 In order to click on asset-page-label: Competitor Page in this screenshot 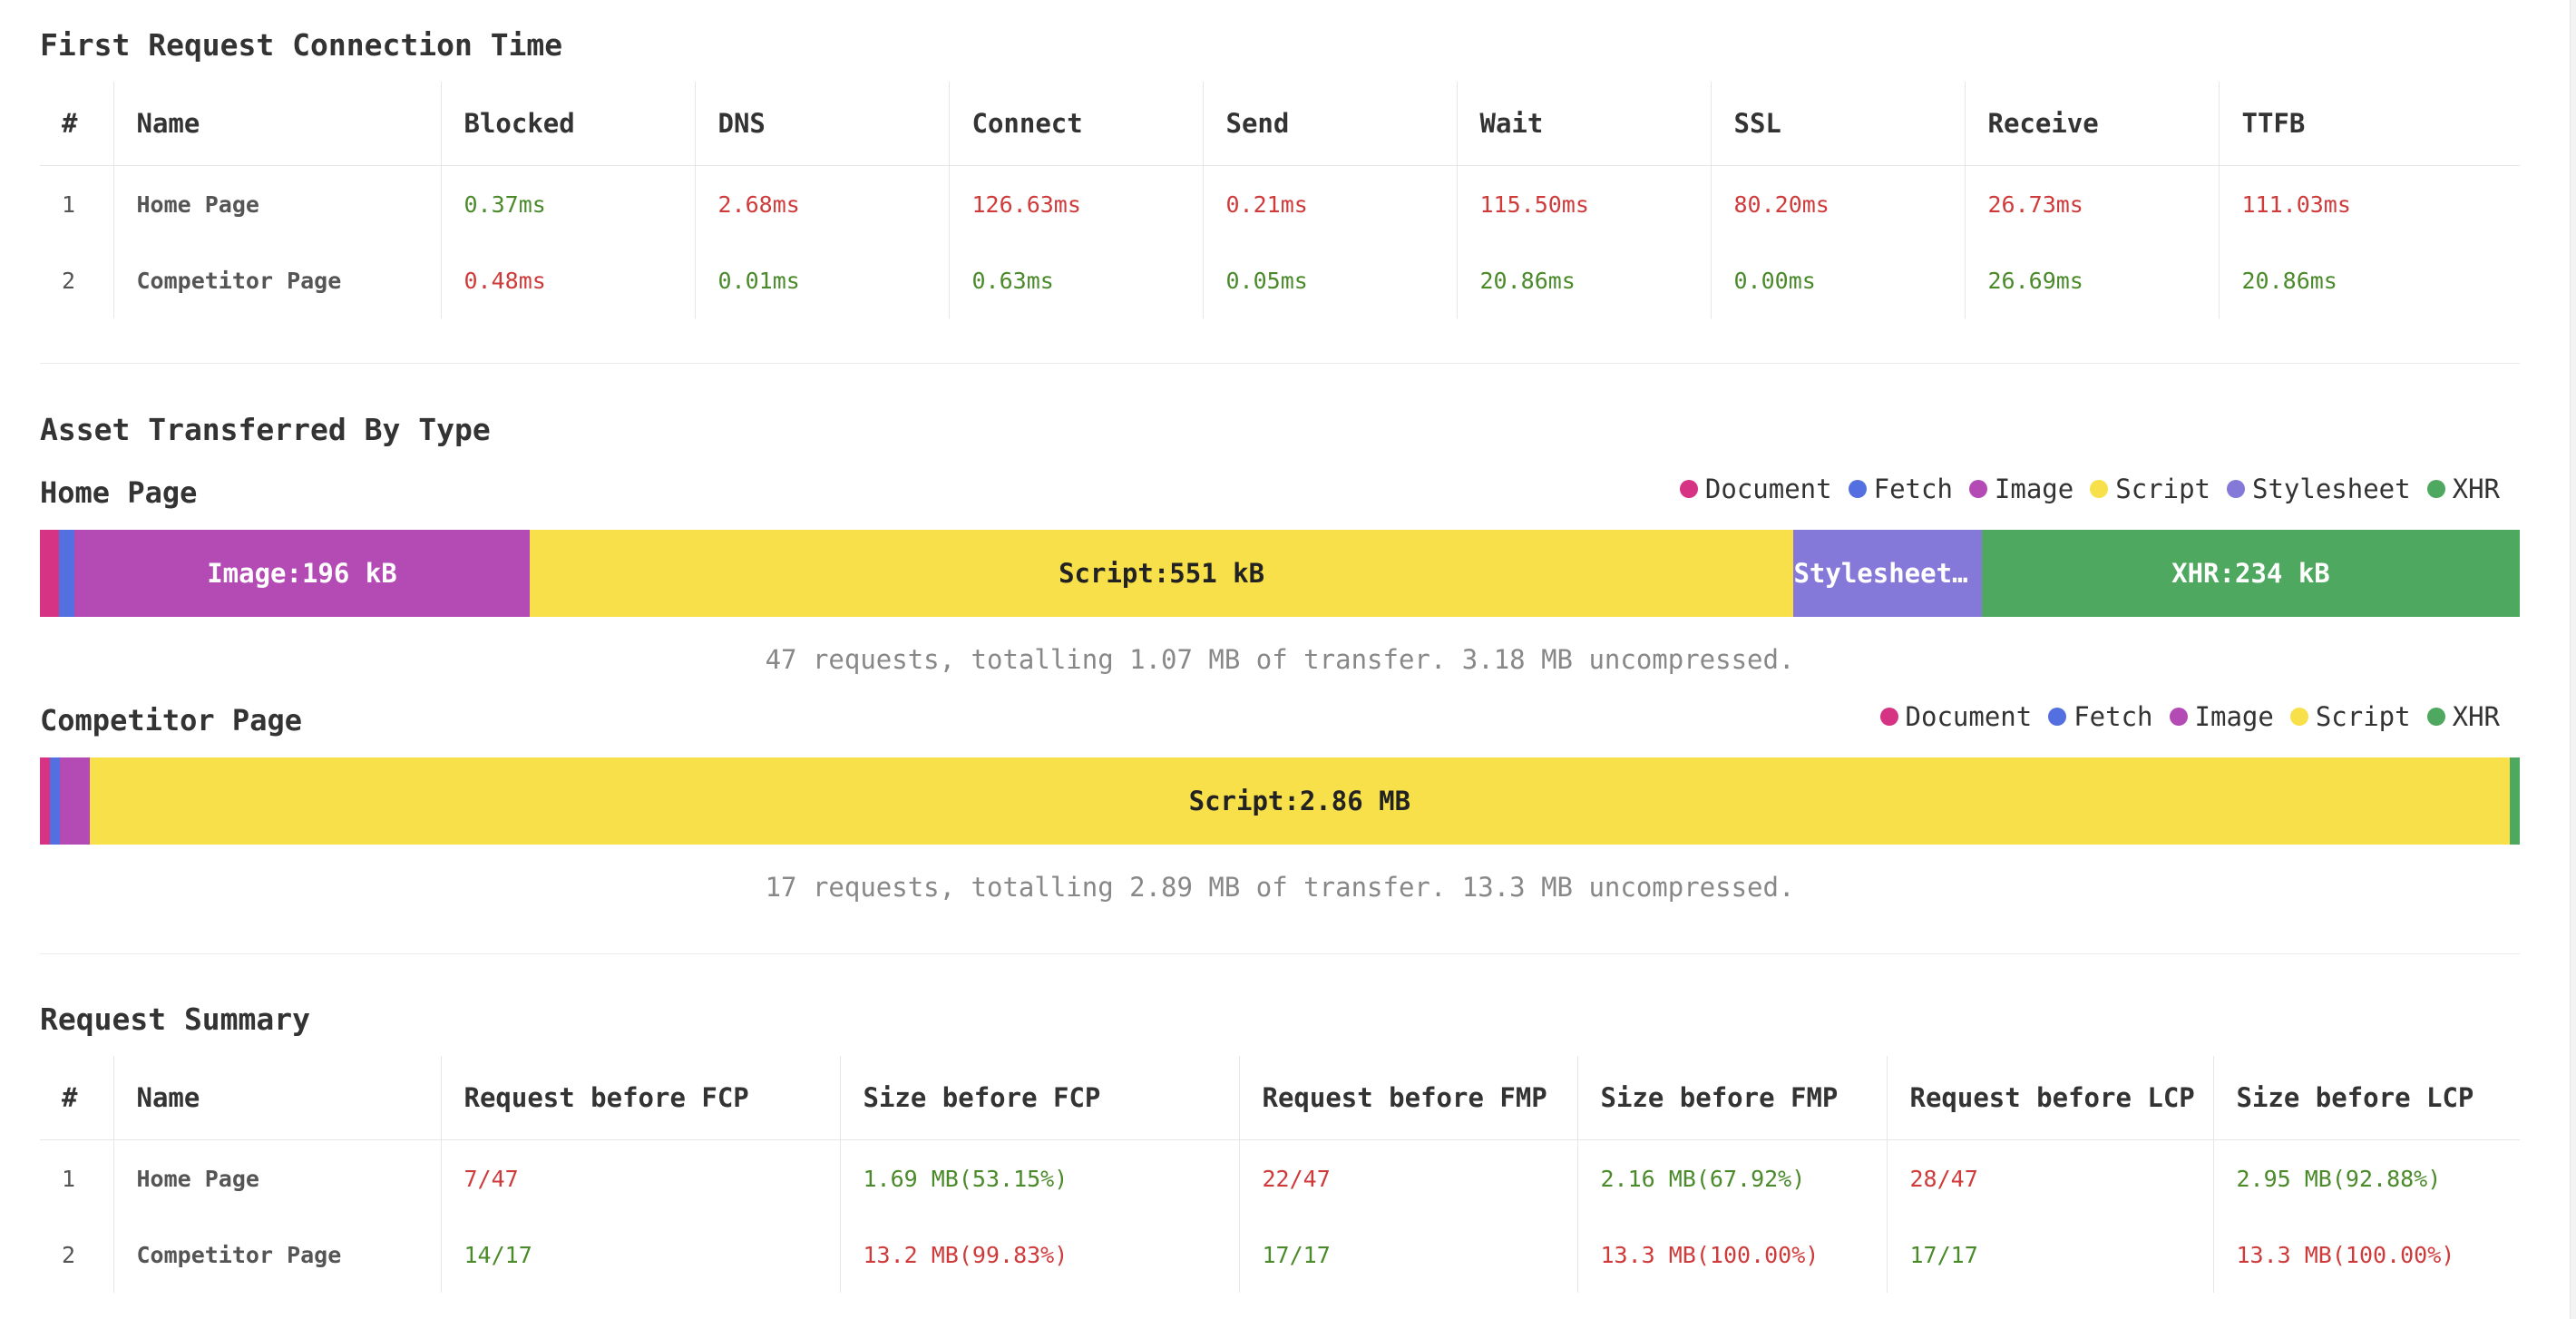, I will do `click(171, 720)`.